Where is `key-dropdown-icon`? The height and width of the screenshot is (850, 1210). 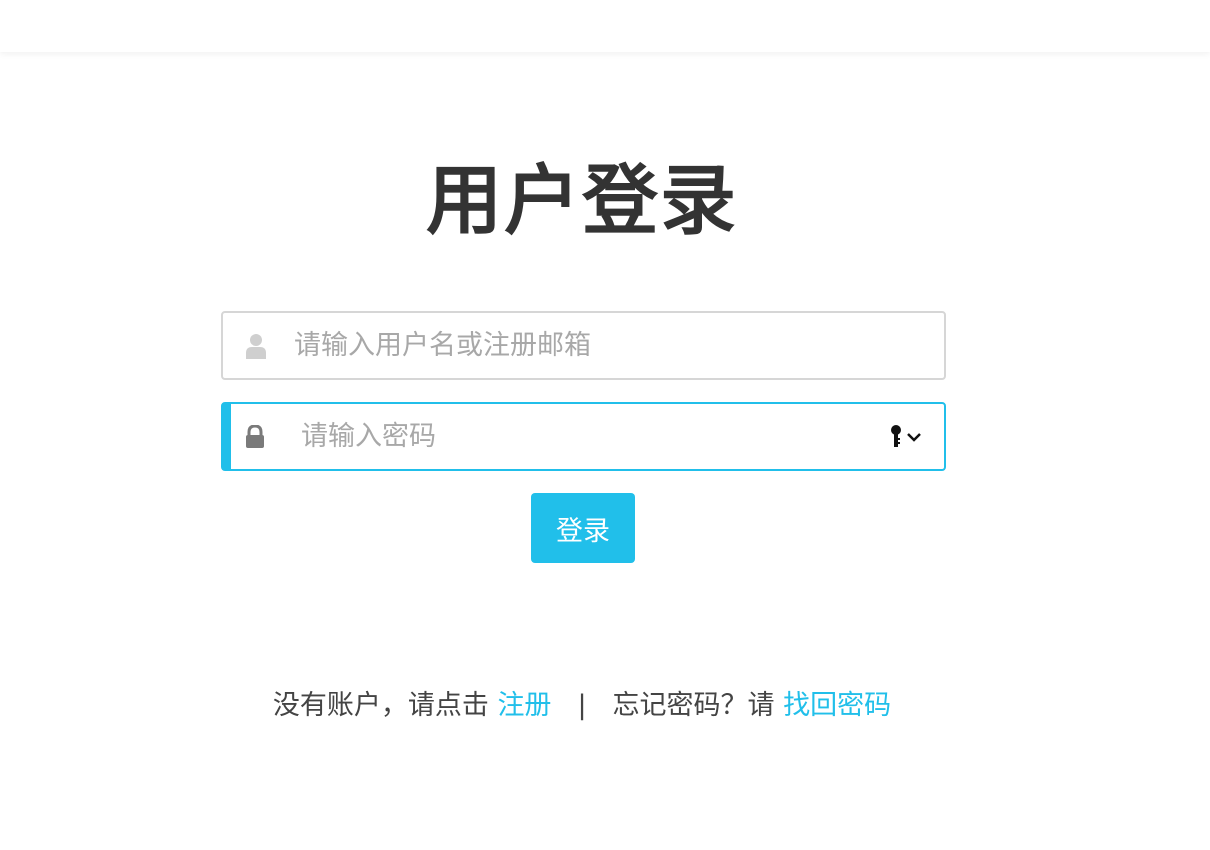 key-dropdown-icon is located at coordinates (906, 437).